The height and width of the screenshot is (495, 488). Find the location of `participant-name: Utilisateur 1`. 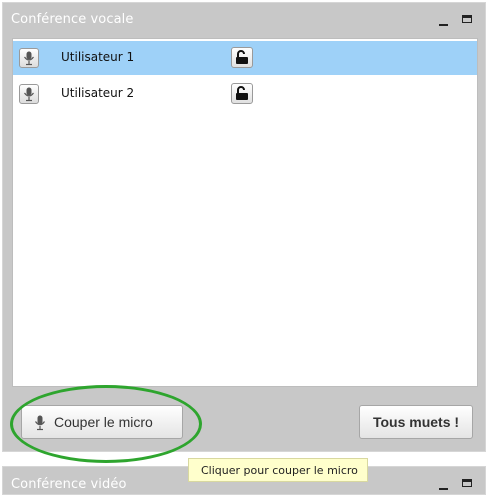

participant-name: Utilisateur 1 is located at coordinates (98, 57).